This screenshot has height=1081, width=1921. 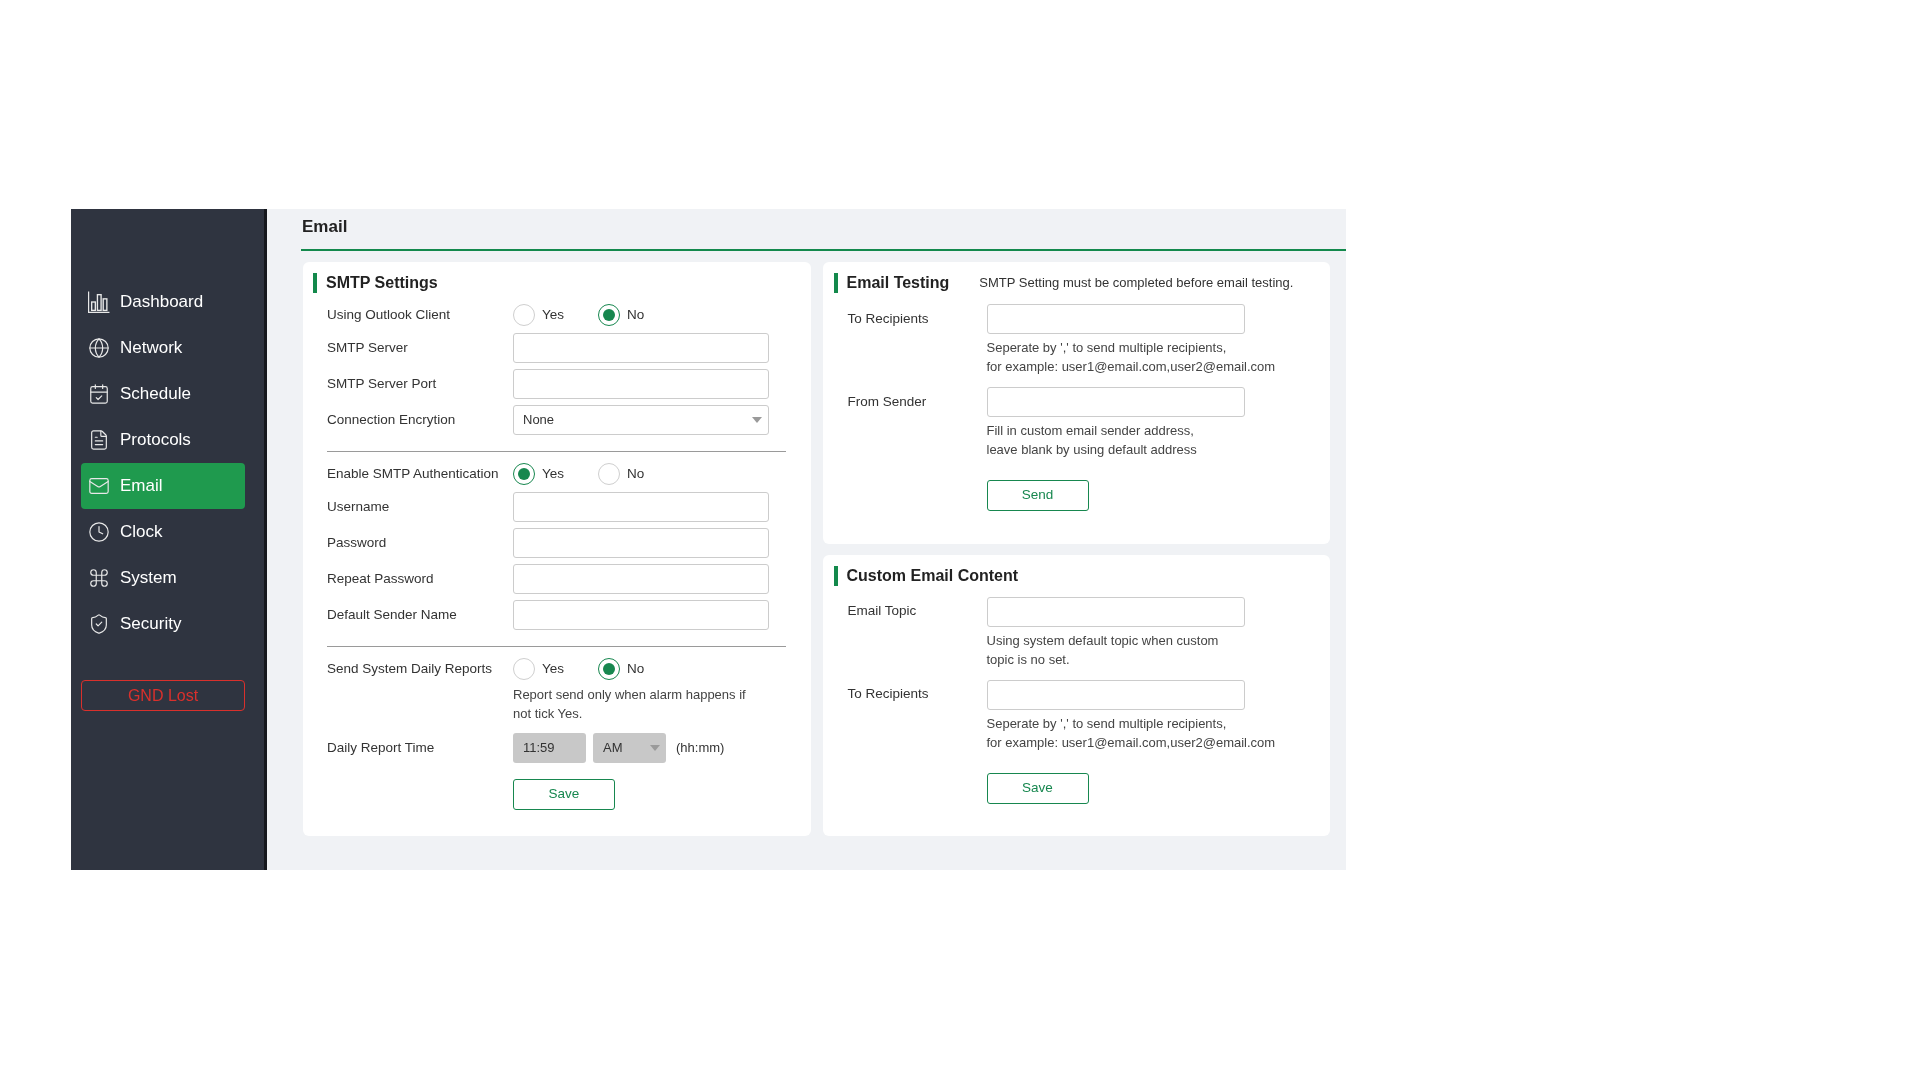 I want to click on field-label: Using Outlook Client, so click(x=389, y=314).